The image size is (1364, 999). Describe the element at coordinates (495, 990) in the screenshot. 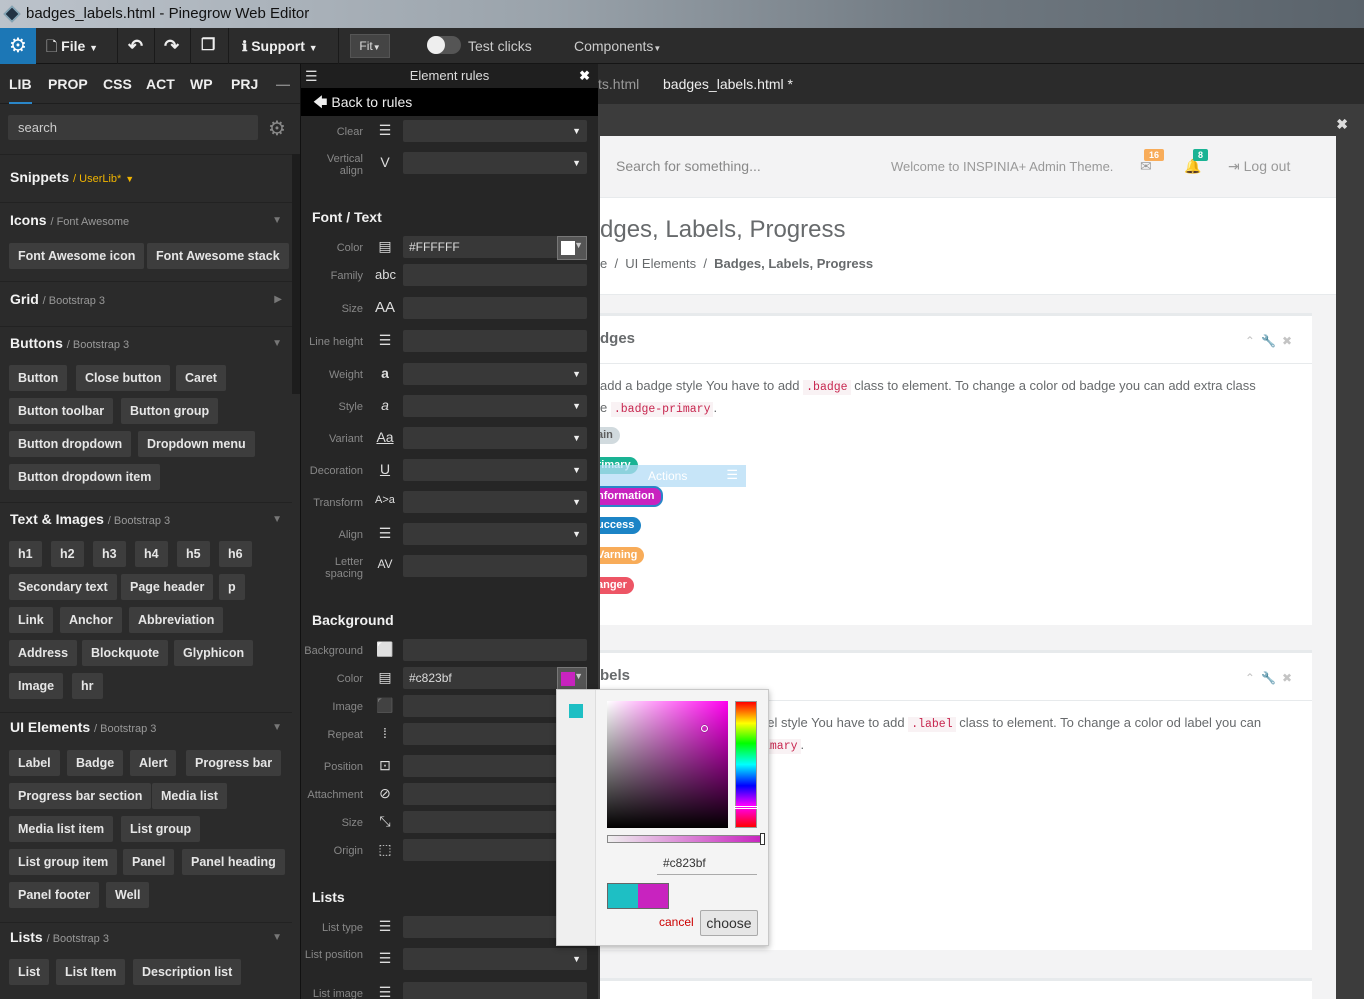

I see `list-image-input` at that location.